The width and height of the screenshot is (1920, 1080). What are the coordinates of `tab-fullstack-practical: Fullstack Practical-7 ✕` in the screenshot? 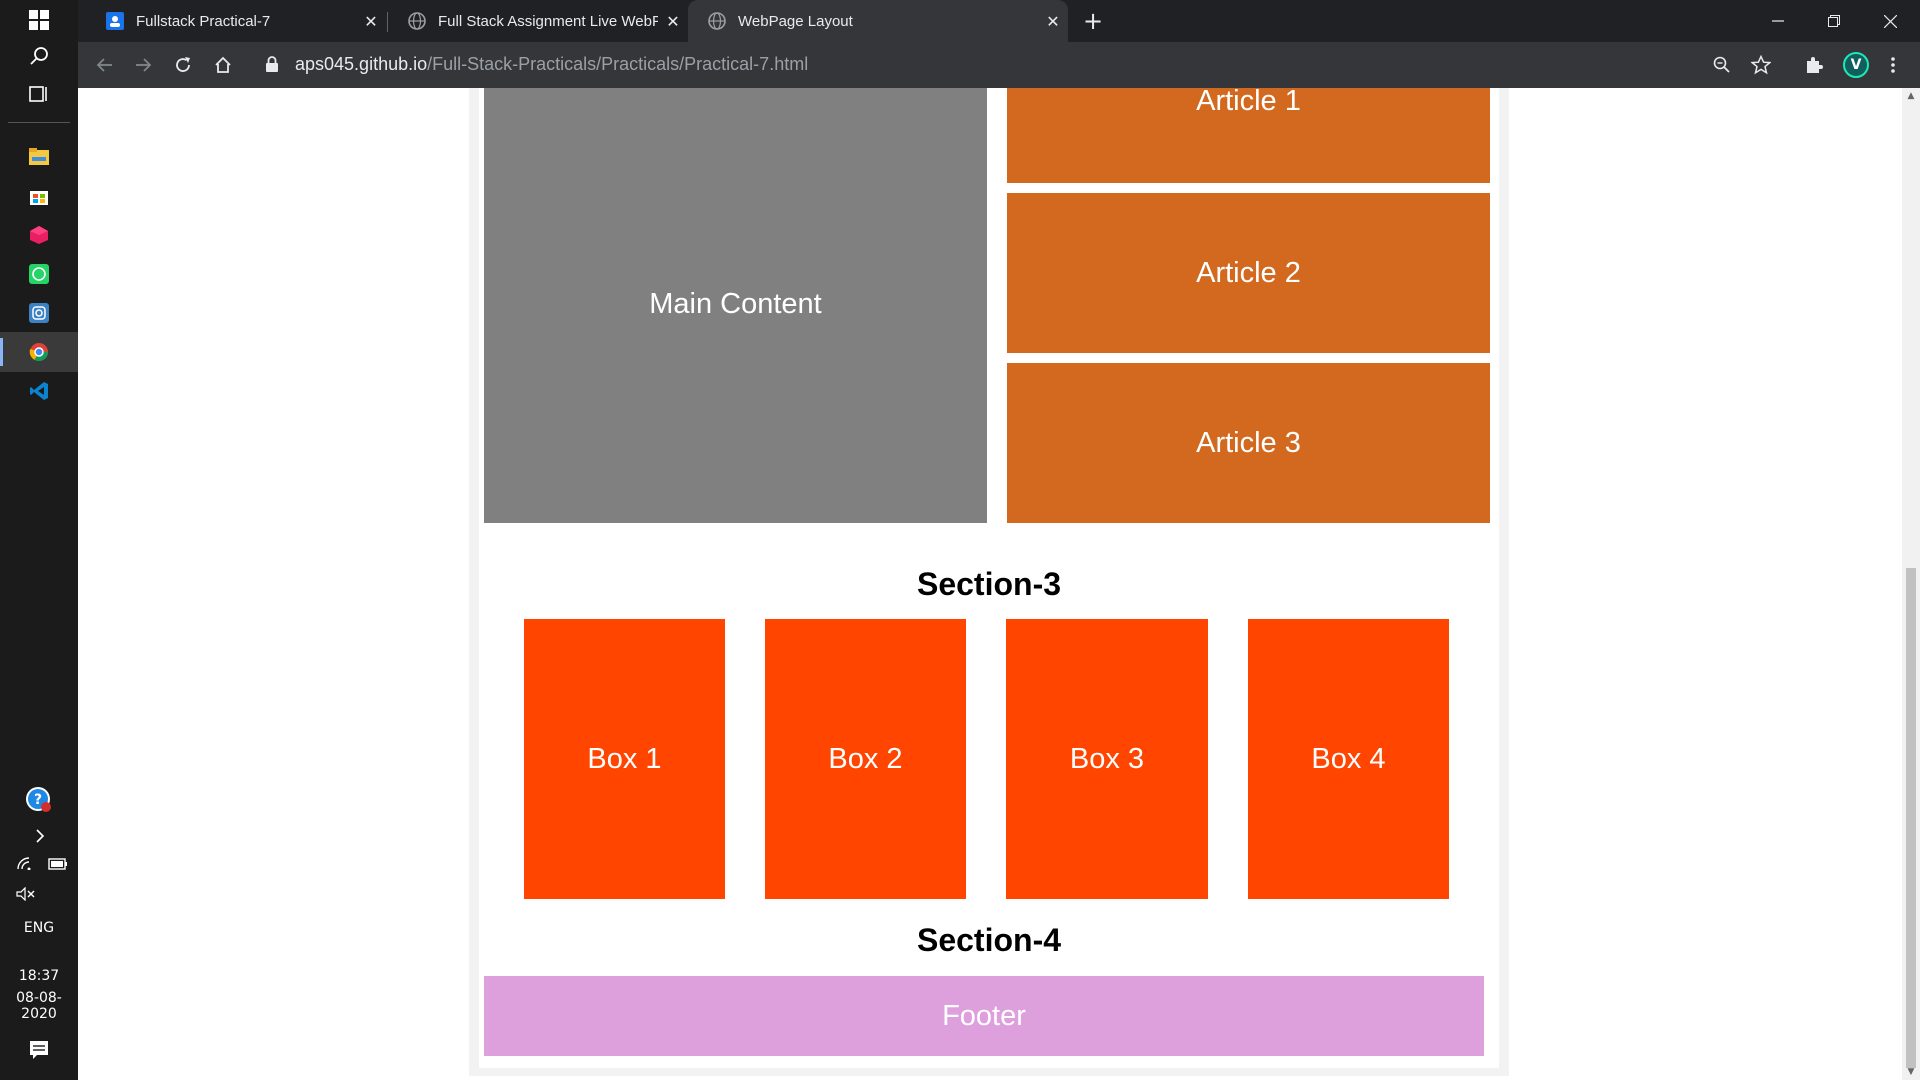 It's located at (236, 21).